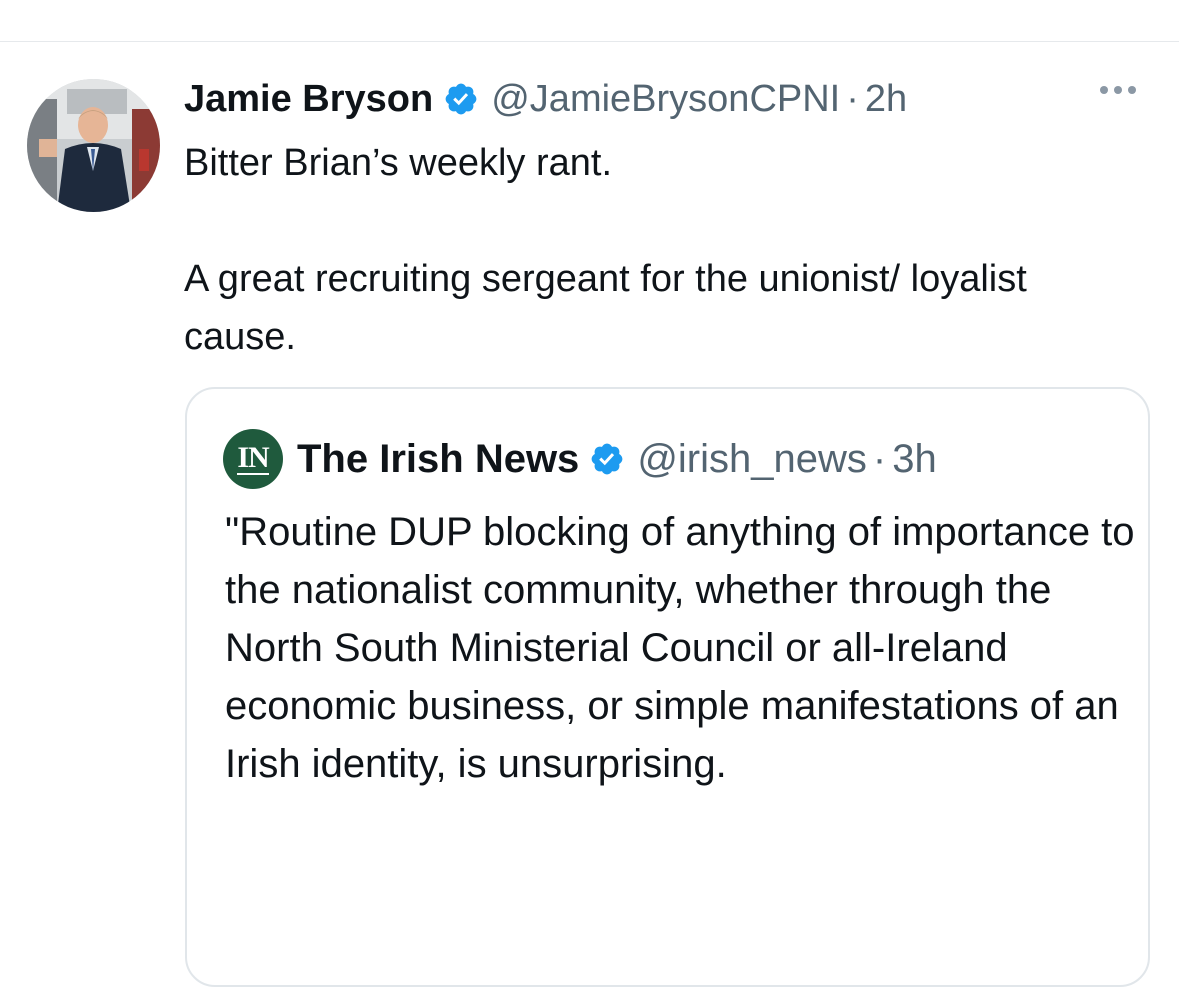  What do you see at coordinates (914, 459) in the screenshot?
I see `quoted-tweet-time: 3h` at bounding box center [914, 459].